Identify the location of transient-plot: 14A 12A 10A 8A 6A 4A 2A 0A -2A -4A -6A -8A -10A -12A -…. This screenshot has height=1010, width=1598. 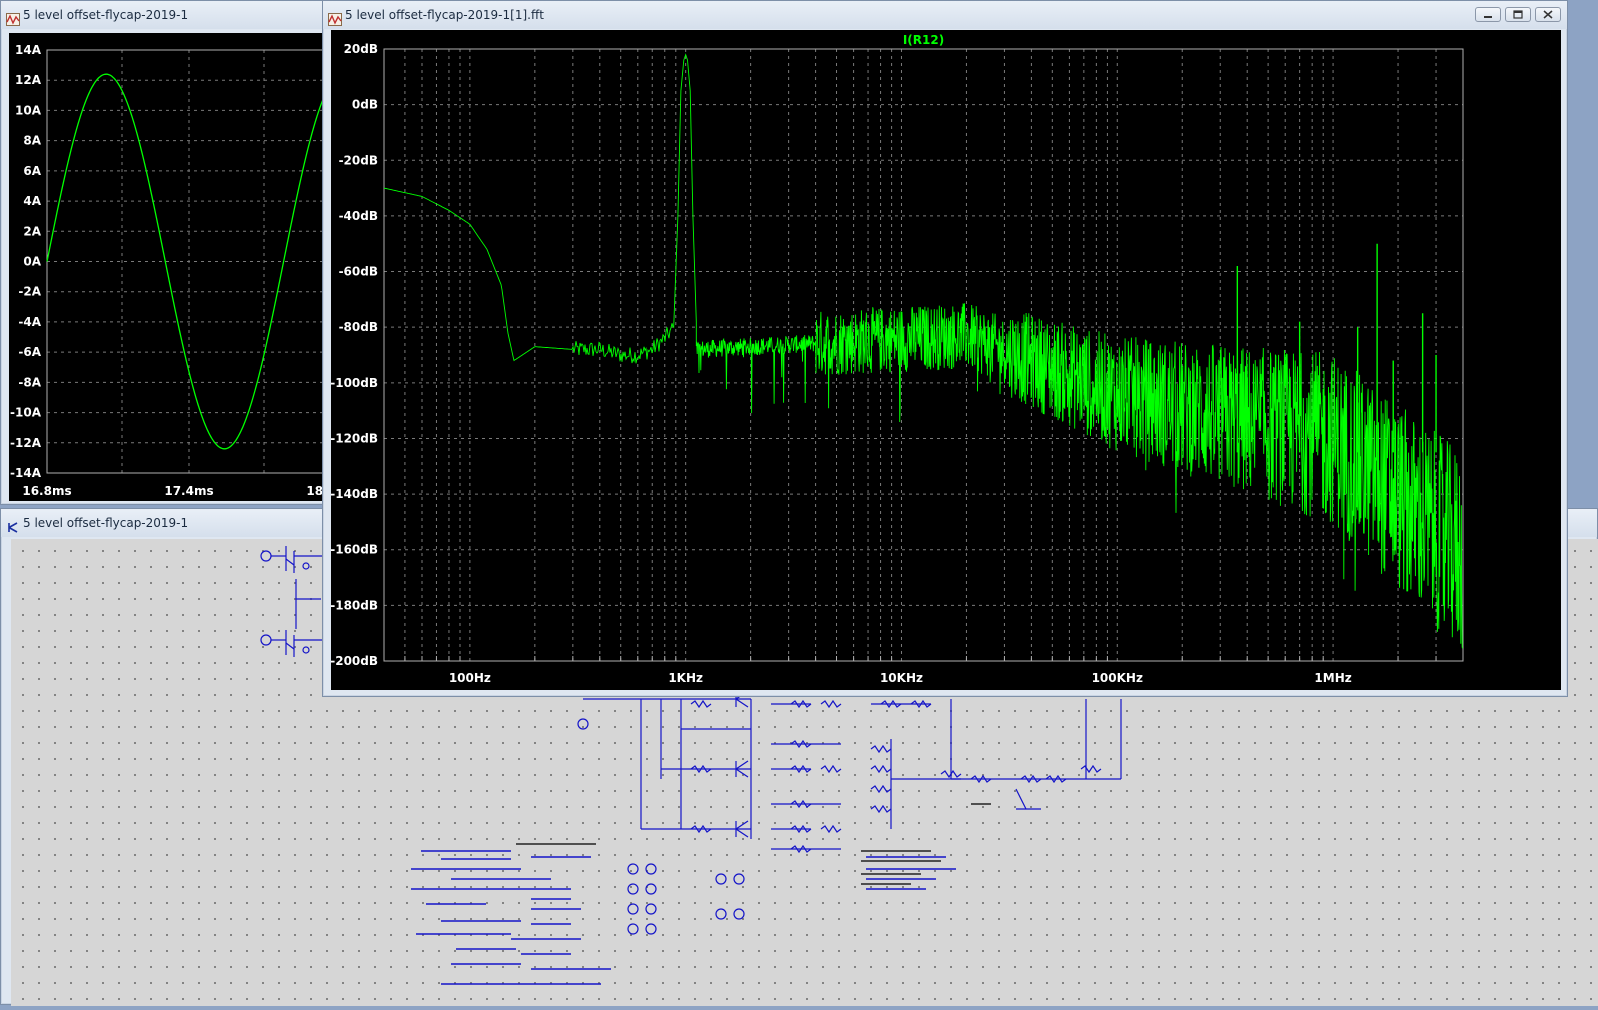
(169, 267).